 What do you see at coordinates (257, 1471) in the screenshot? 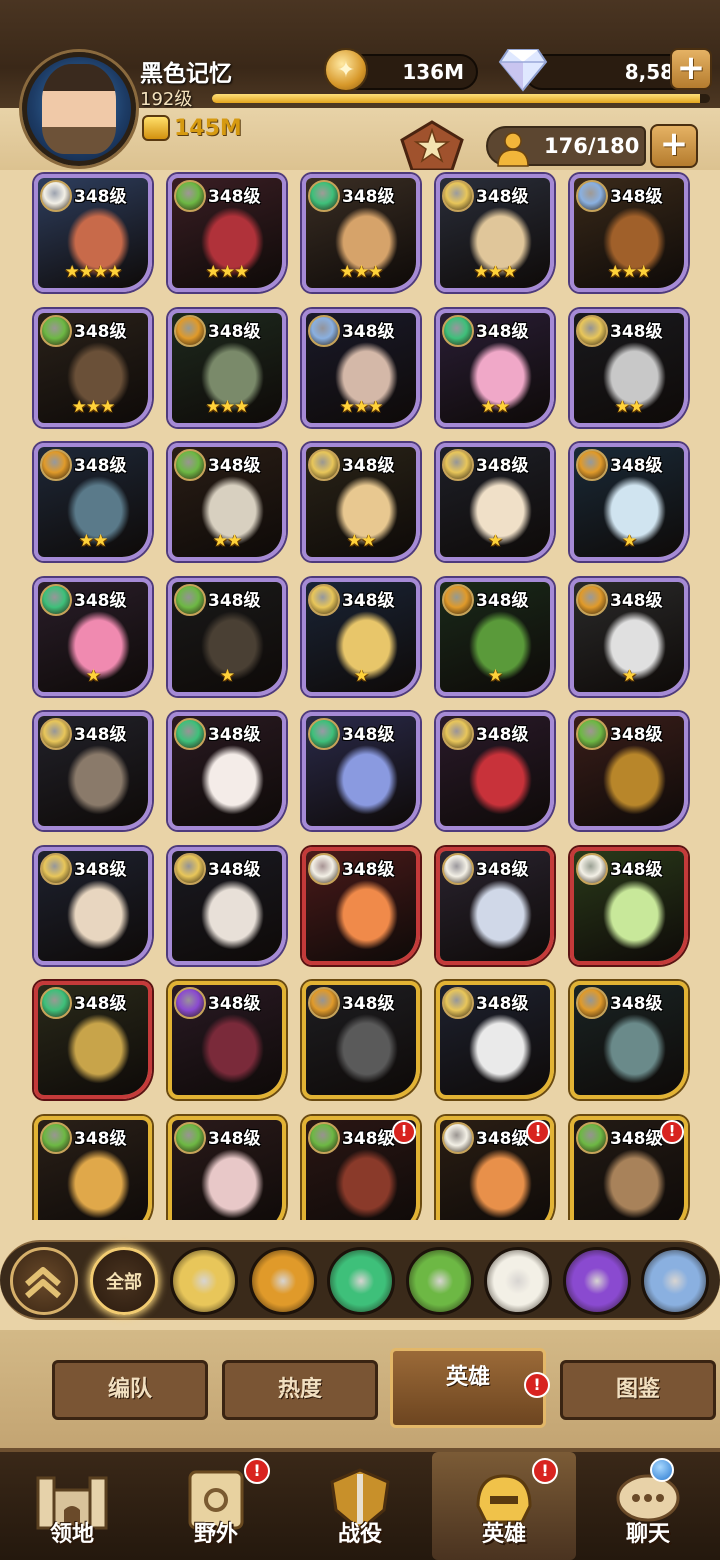
I see `nav-alert-badge: !` at bounding box center [257, 1471].